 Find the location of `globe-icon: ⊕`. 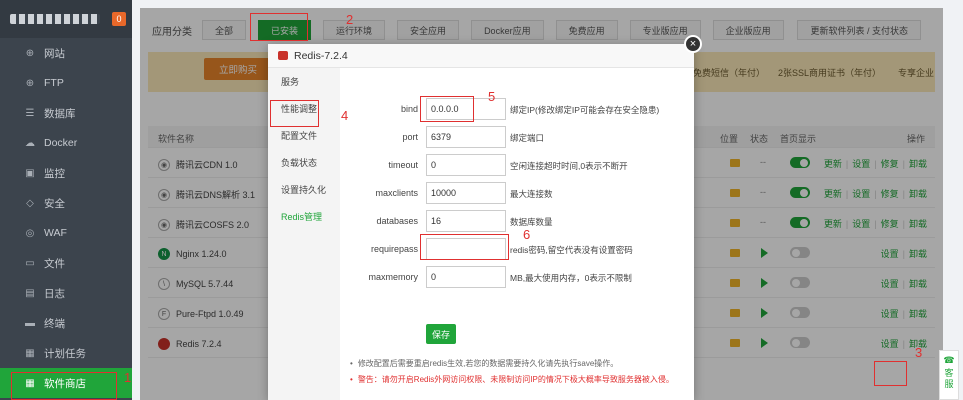

globe-icon: ⊕ is located at coordinates (30, 53).